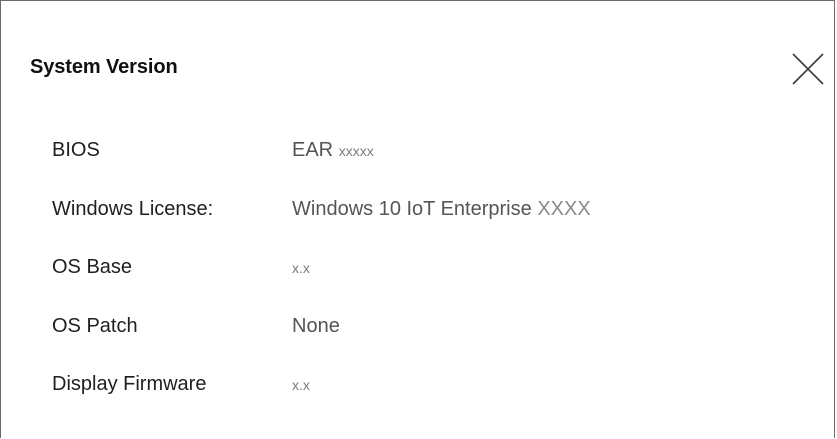 Image resolution: width=837 pixels, height=439 pixels. Describe the element at coordinates (133, 208) in the screenshot. I see `windows-license-label: Windows License:` at that location.